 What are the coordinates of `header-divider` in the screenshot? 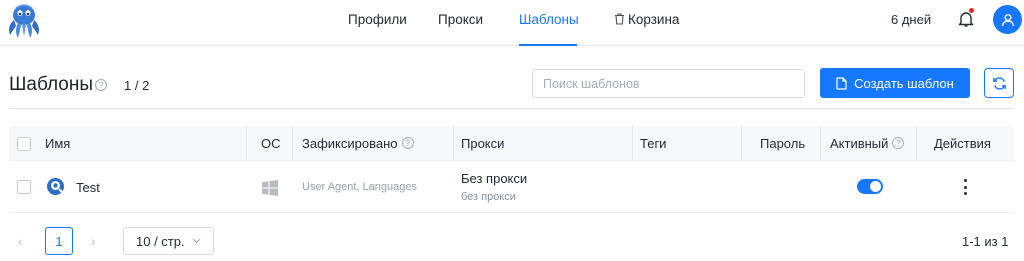 It's located at (511, 108).